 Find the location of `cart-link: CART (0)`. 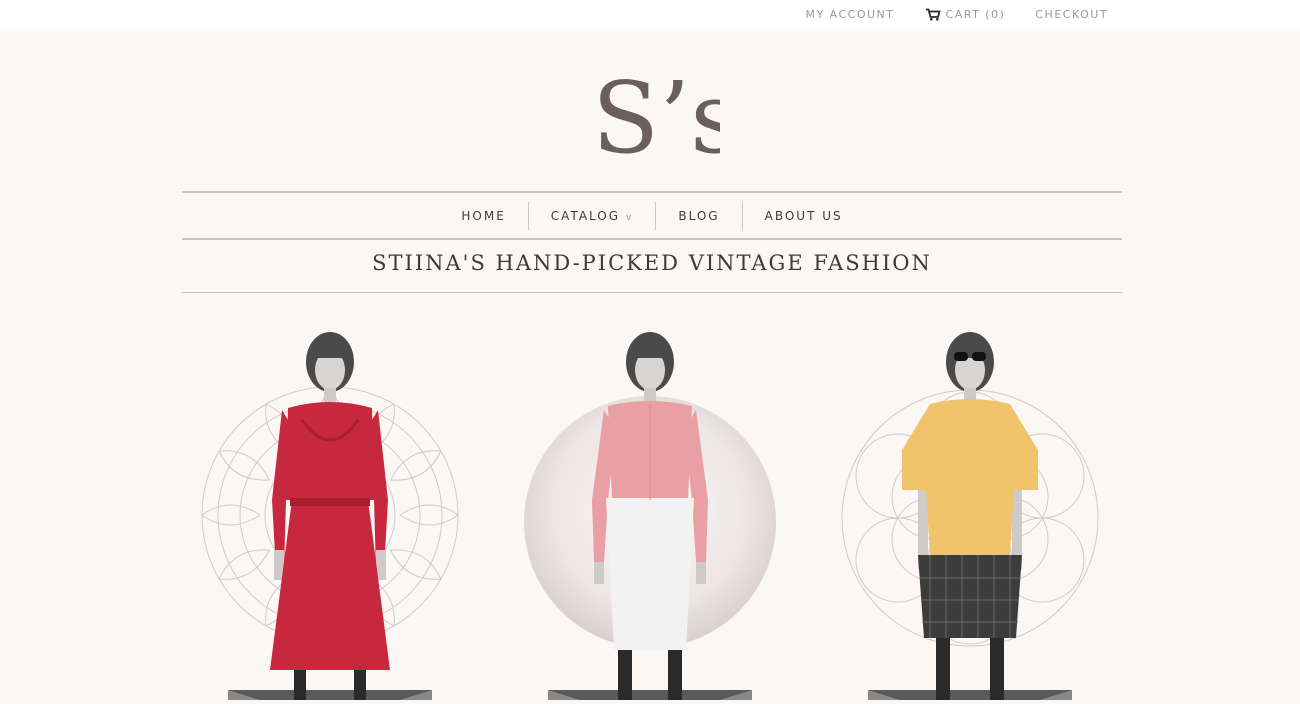

cart-link: CART (0) is located at coordinates (965, 14).